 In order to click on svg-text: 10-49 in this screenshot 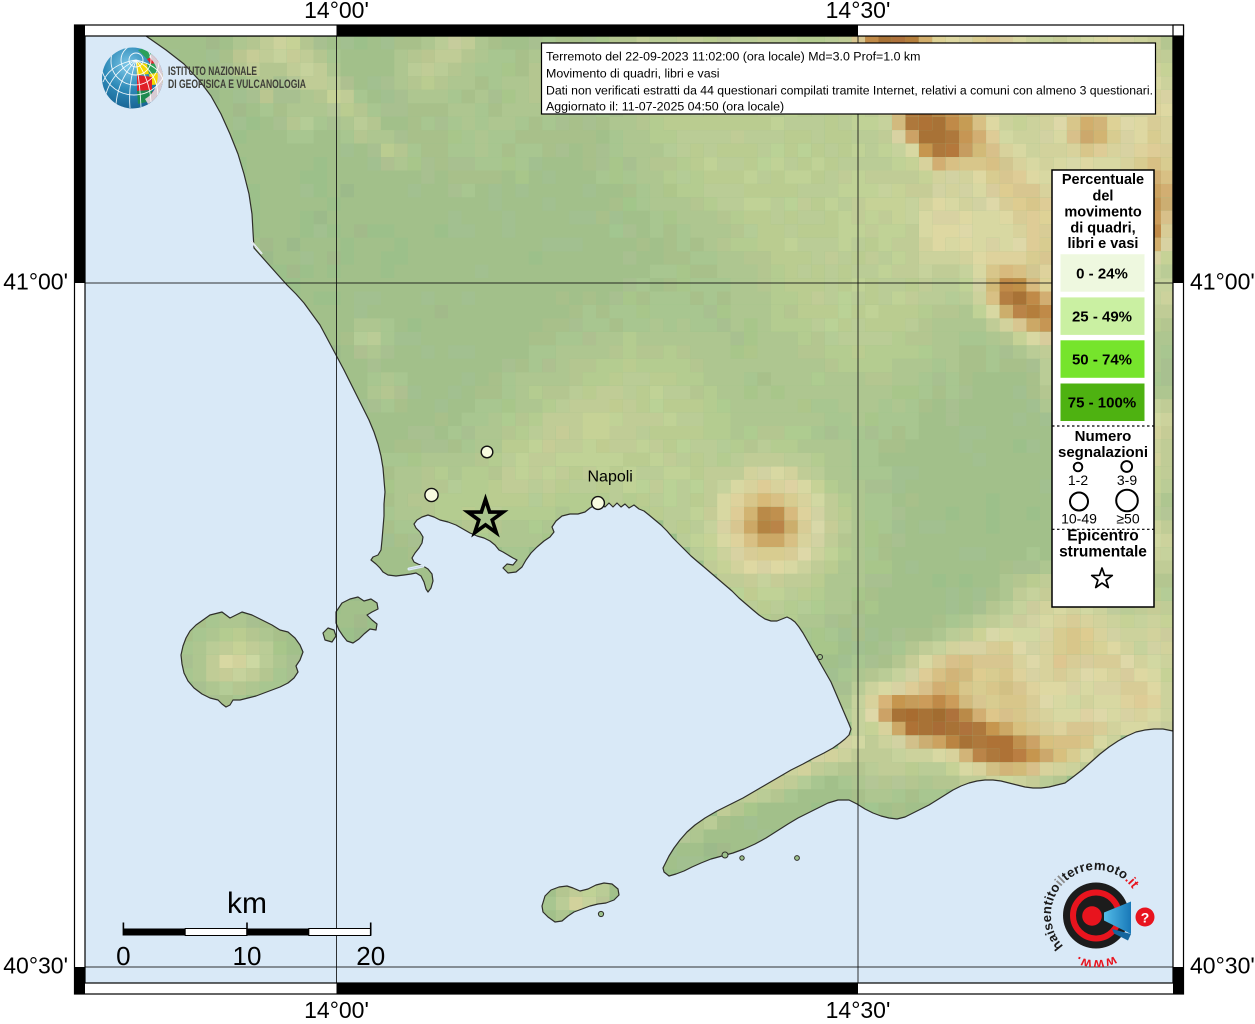, I will do `click(1079, 519)`.